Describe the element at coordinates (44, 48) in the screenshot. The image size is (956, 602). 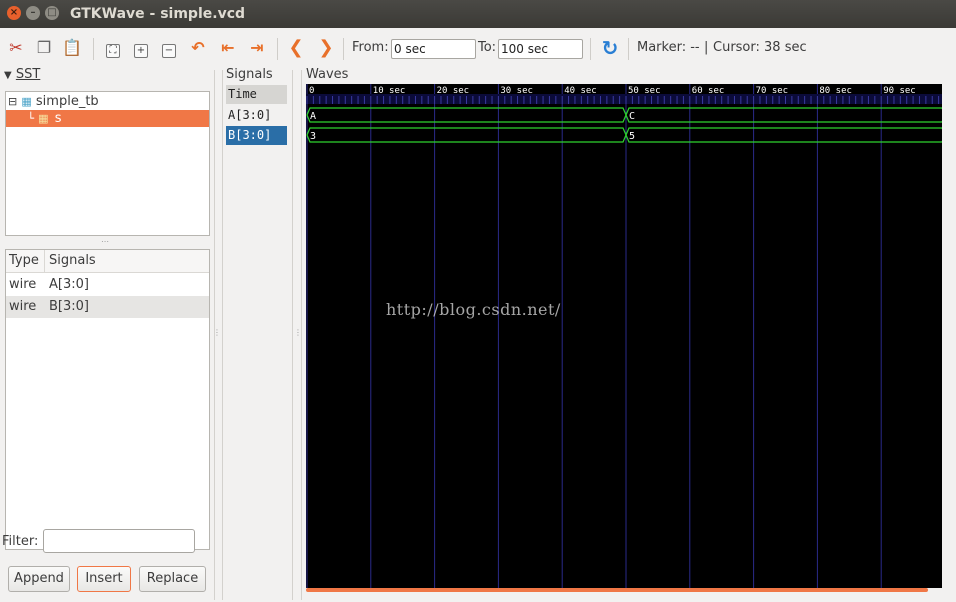
I see `copy-icon: ❐` at that location.